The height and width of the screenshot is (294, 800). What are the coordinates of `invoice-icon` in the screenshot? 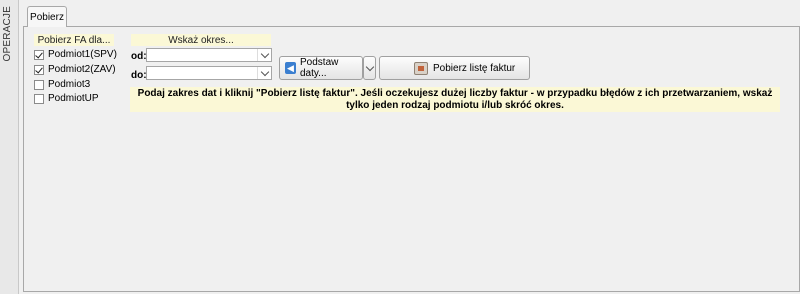 It's located at (421, 68).